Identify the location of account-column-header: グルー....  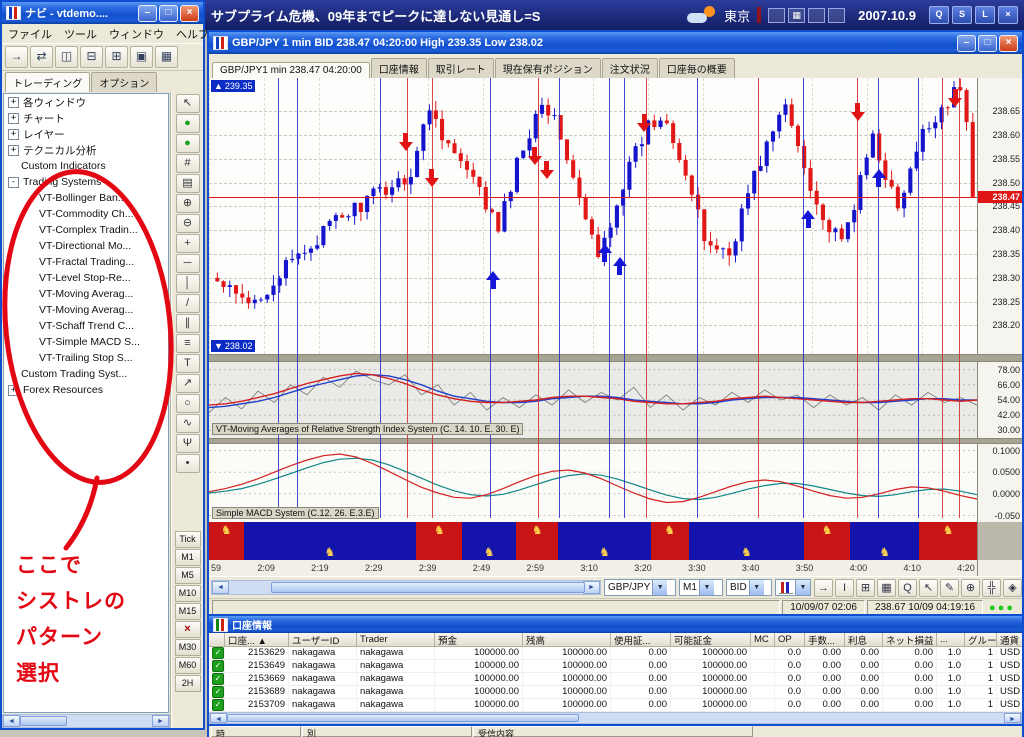
(981, 640).